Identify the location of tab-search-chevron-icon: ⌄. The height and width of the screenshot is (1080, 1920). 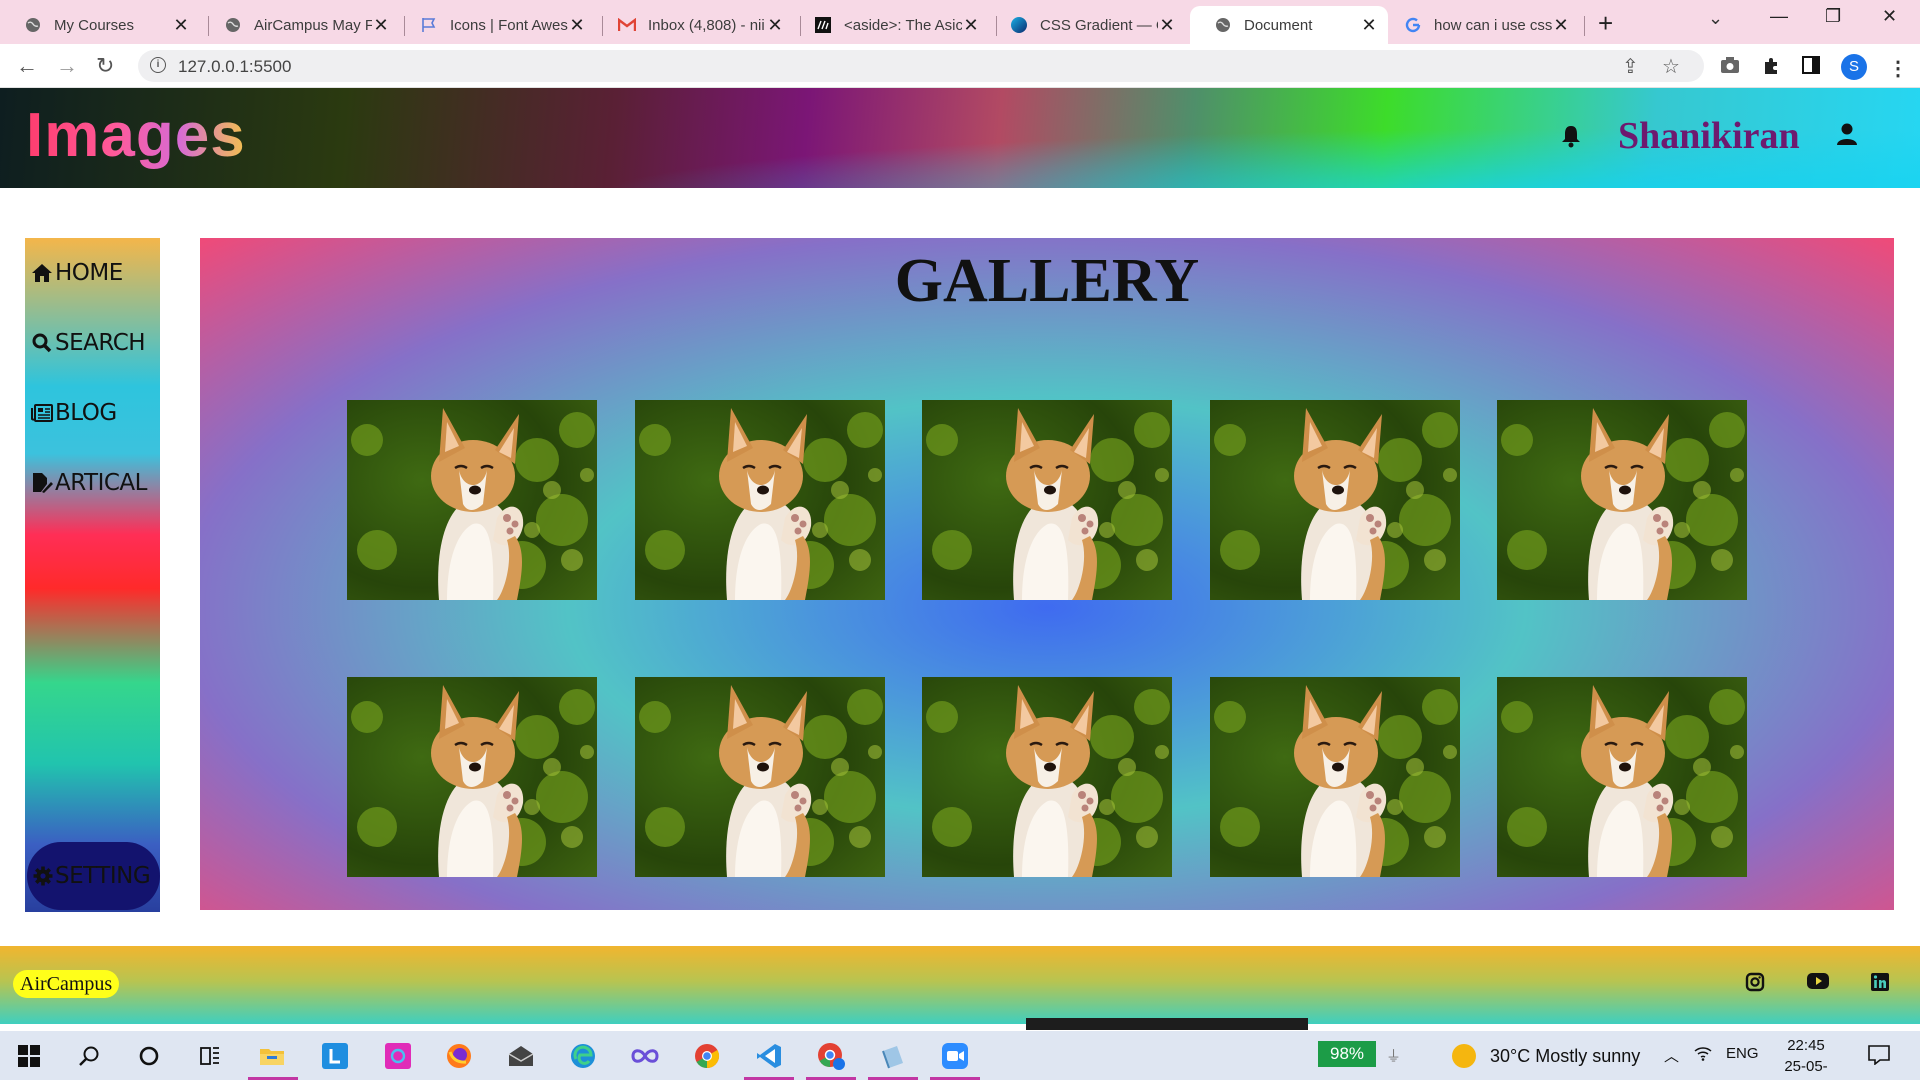
(1715, 18).